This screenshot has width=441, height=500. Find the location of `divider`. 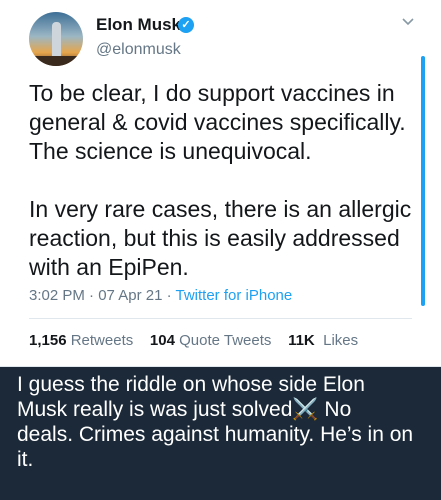

divider is located at coordinates (220, 318).